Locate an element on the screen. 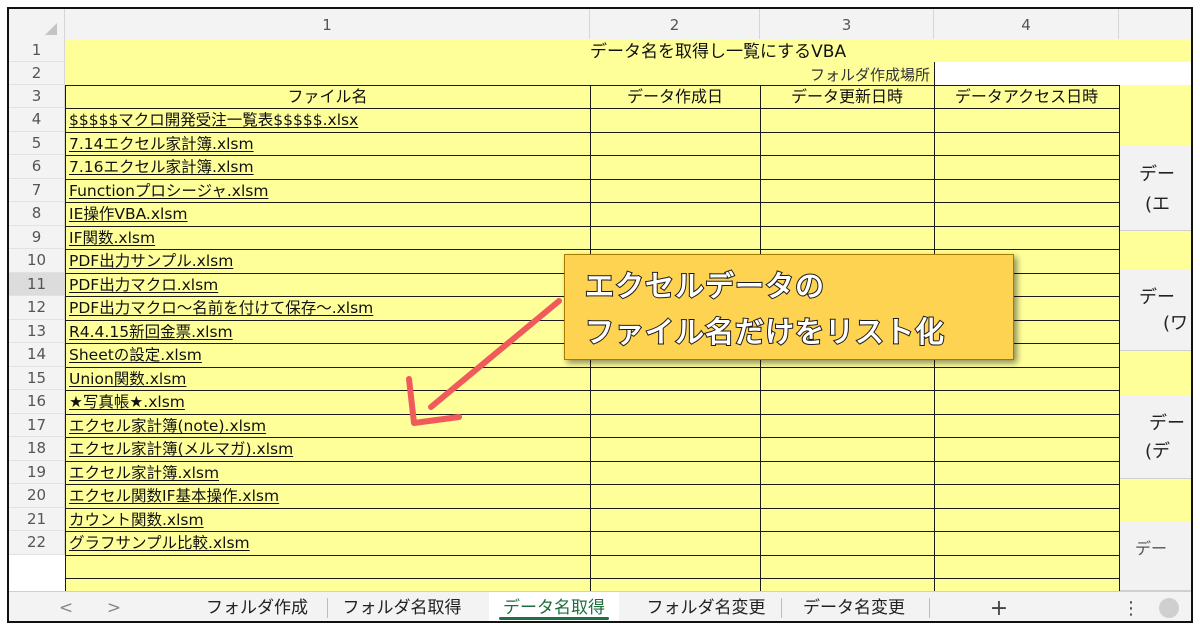 This screenshot has width=1200, height=630. row-header-4: 4 is located at coordinates (37, 120).